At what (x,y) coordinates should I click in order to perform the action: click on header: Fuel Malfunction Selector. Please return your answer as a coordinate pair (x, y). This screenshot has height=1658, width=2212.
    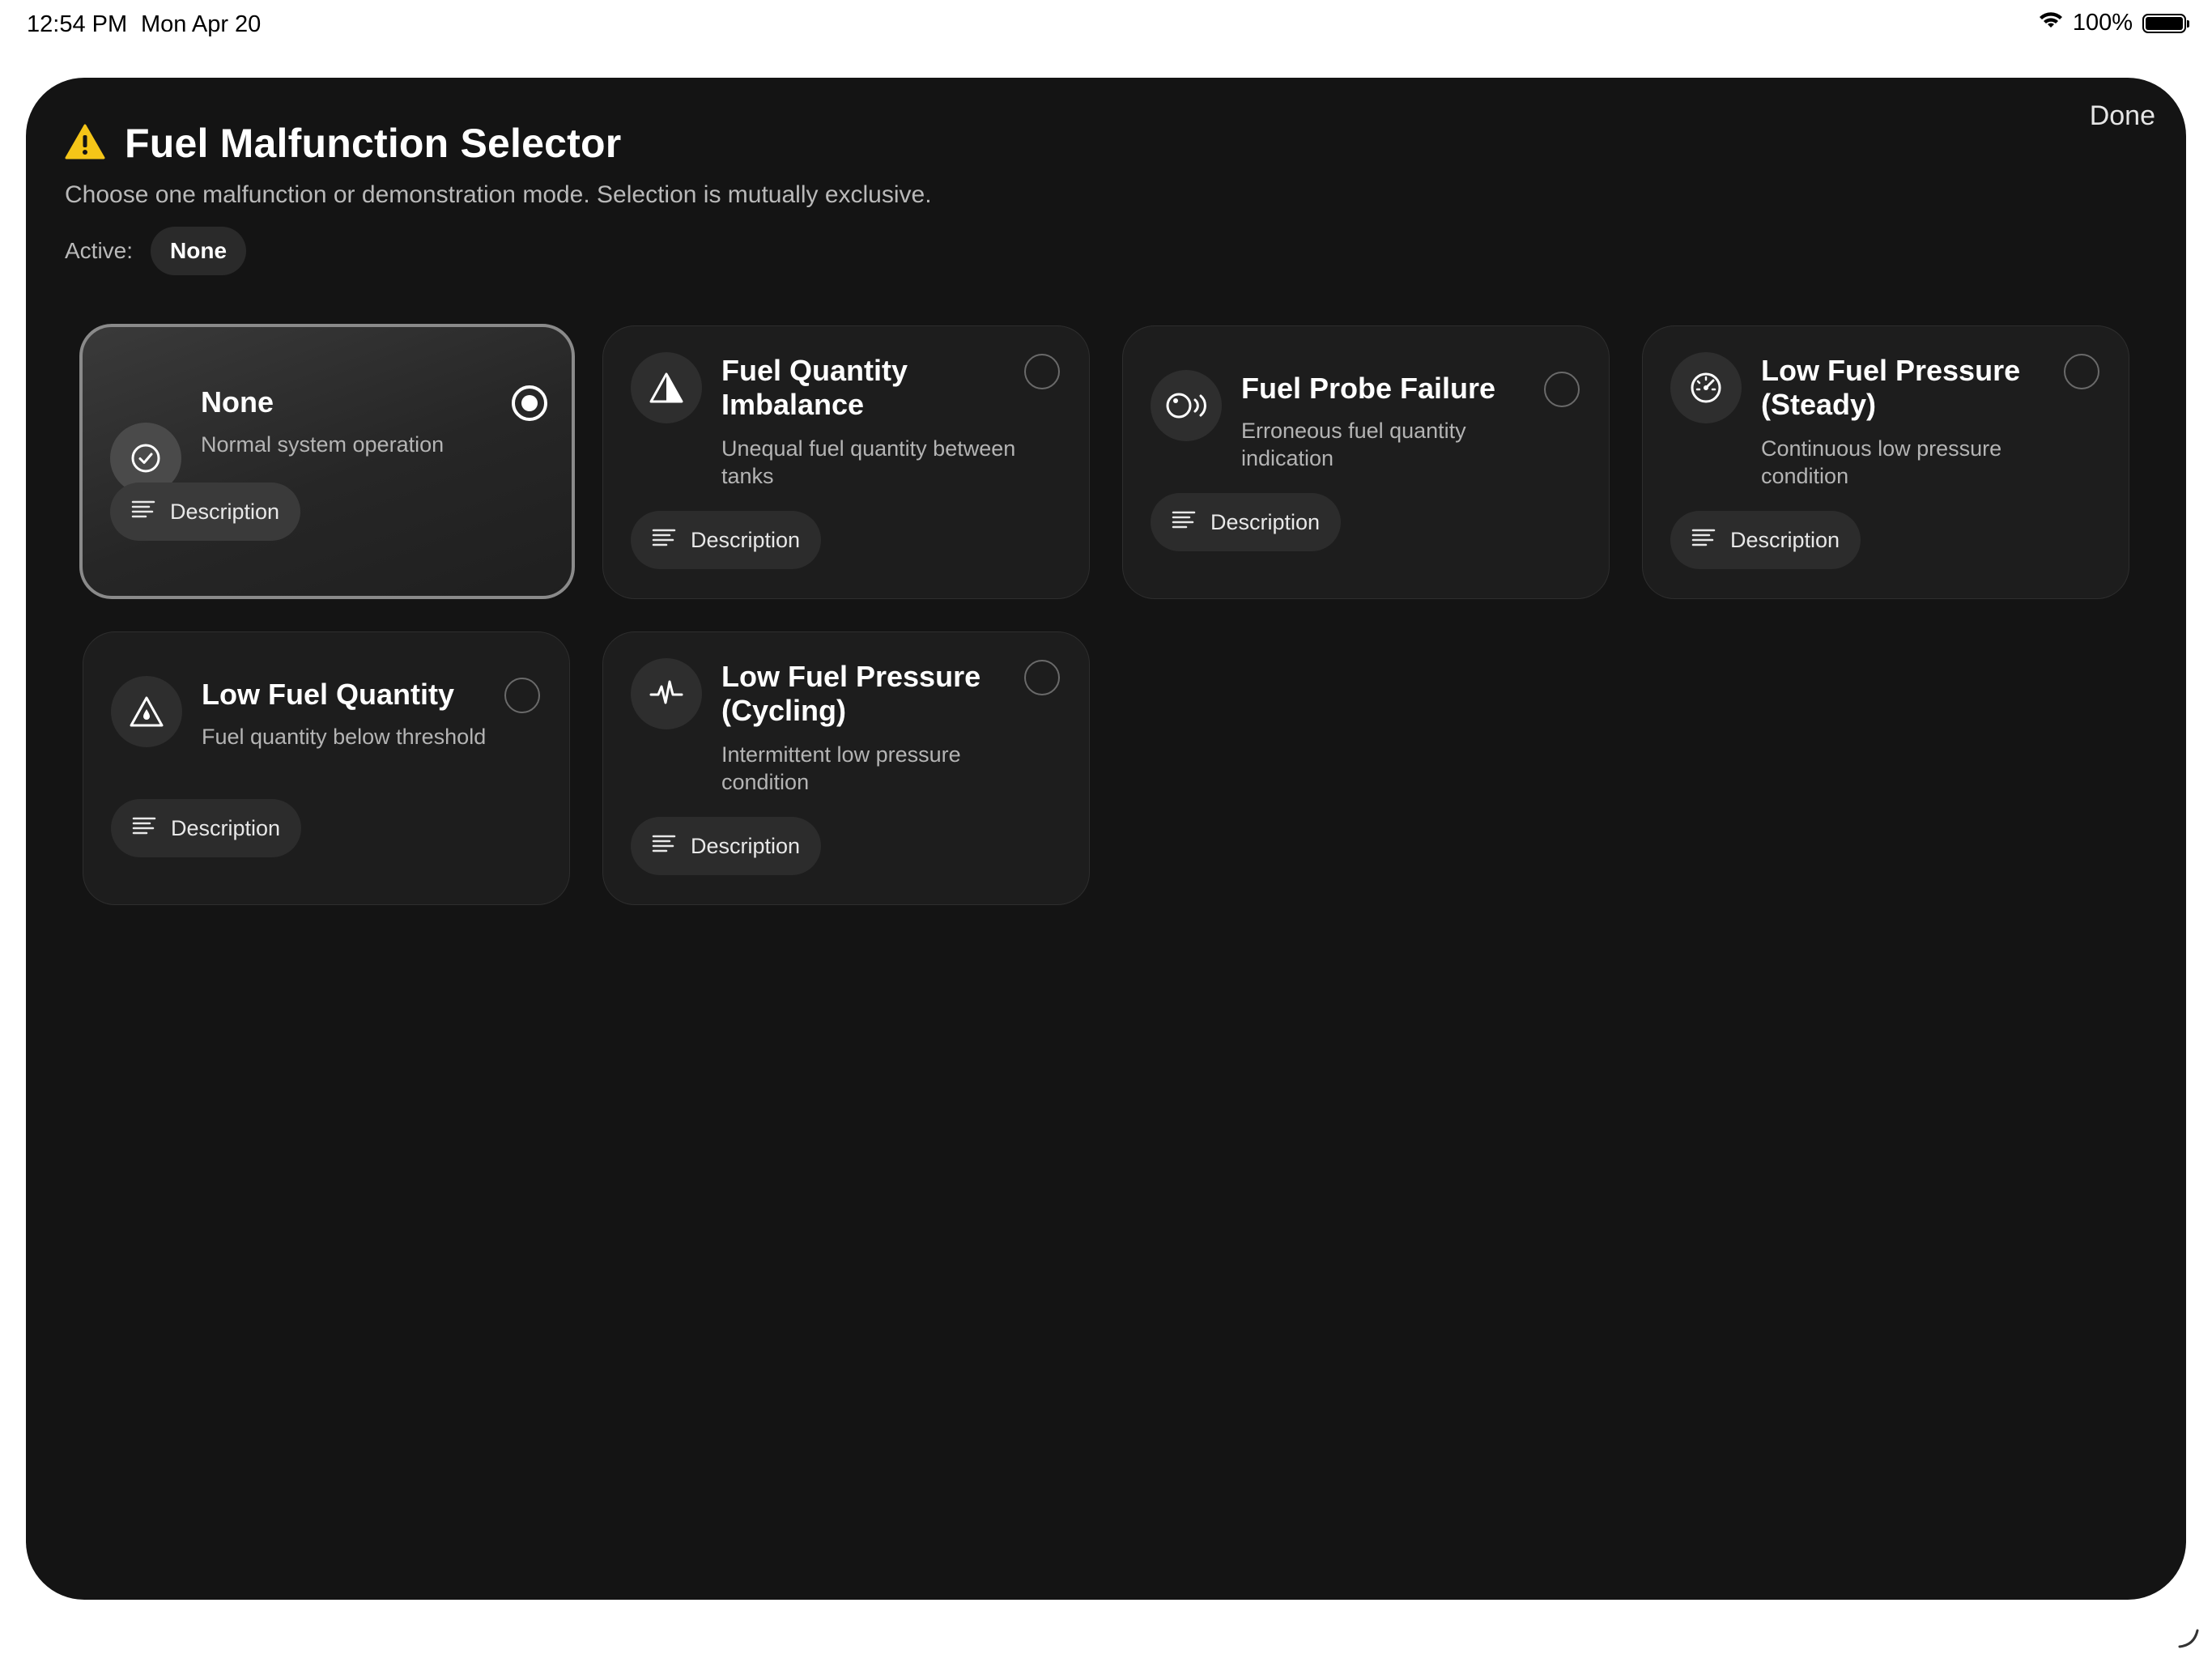
    Looking at the image, I should click on (343, 143).